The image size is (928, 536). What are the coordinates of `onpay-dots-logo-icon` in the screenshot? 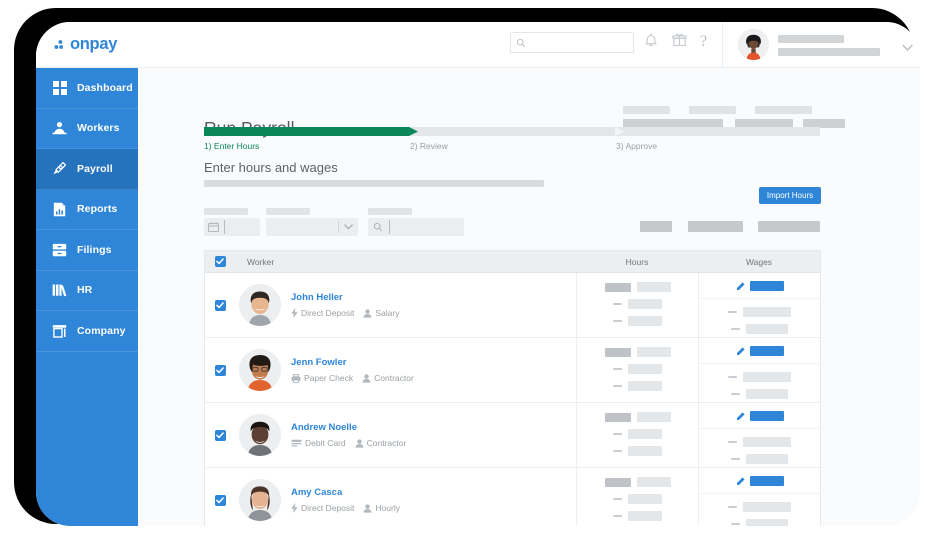 It's located at (58, 44).